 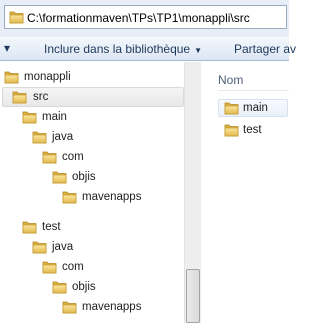 I want to click on file-item-label: test, so click(x=252, y=130).